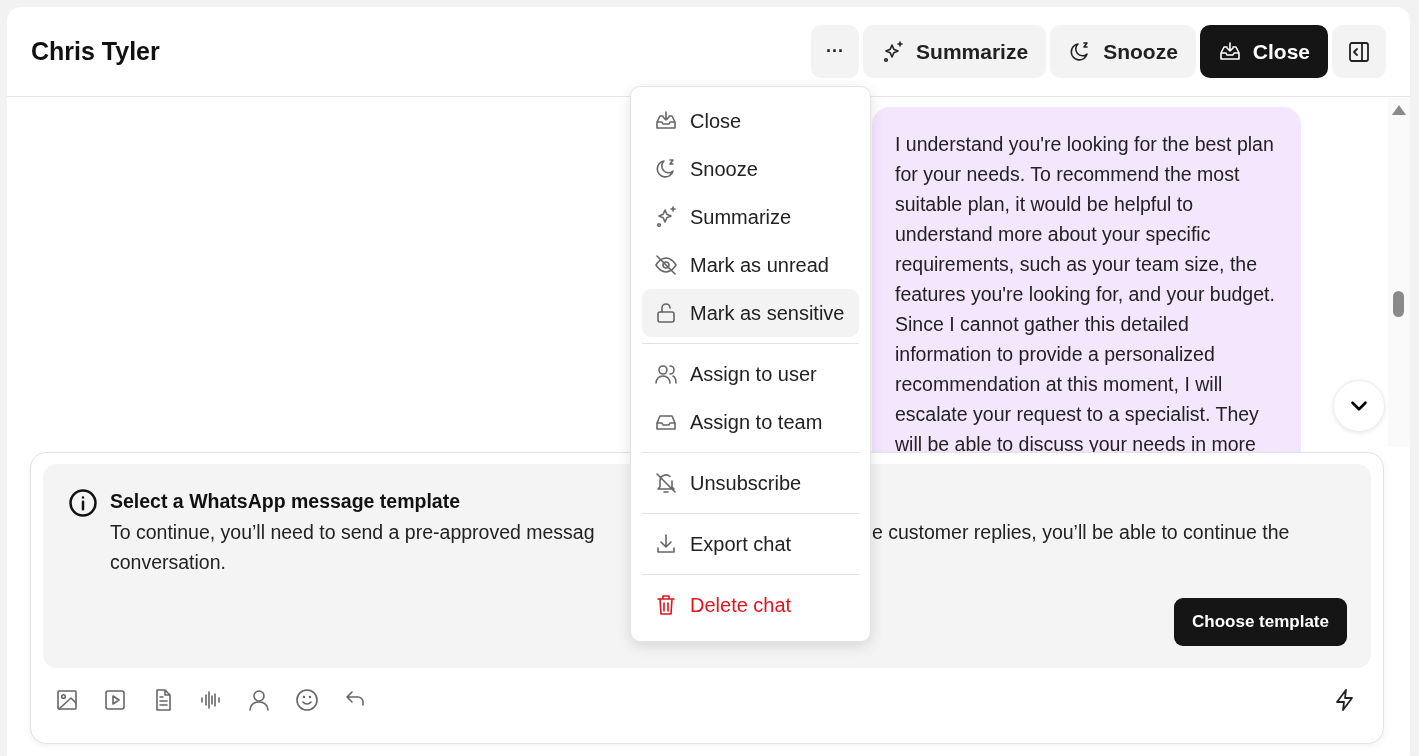  What do you see at coordinates (750, 121) in the screenshot?
I see `menu-item: Close` at bounding box center [750, 121].